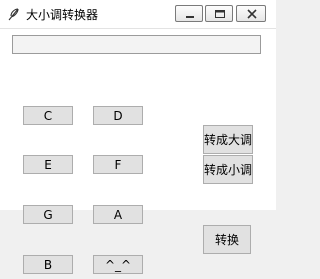 Image resolution: width=320 pixels, height=279 pixels. What do you see at coordinates (228, 169) in the screenshot?
I see `to-minor-button: 转成小调` at bounding box center [228, 169].